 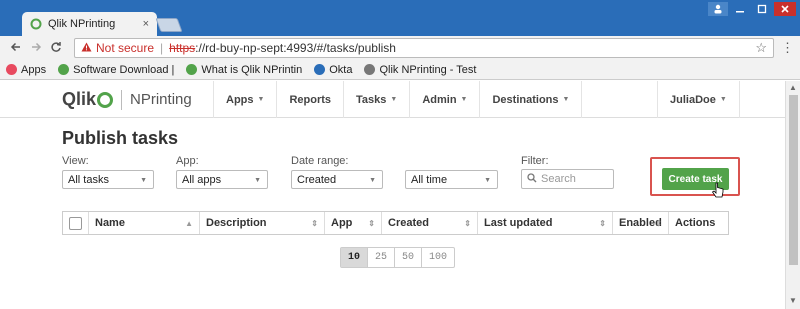 I want to click on col-last-updated-label: Last updated, so click(x=518, y=223).